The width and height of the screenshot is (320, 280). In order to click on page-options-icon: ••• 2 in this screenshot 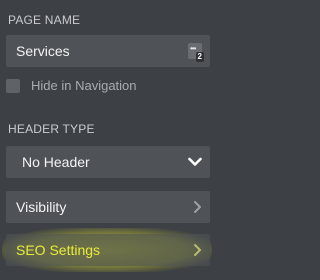, I will do `click(196, 52)`.